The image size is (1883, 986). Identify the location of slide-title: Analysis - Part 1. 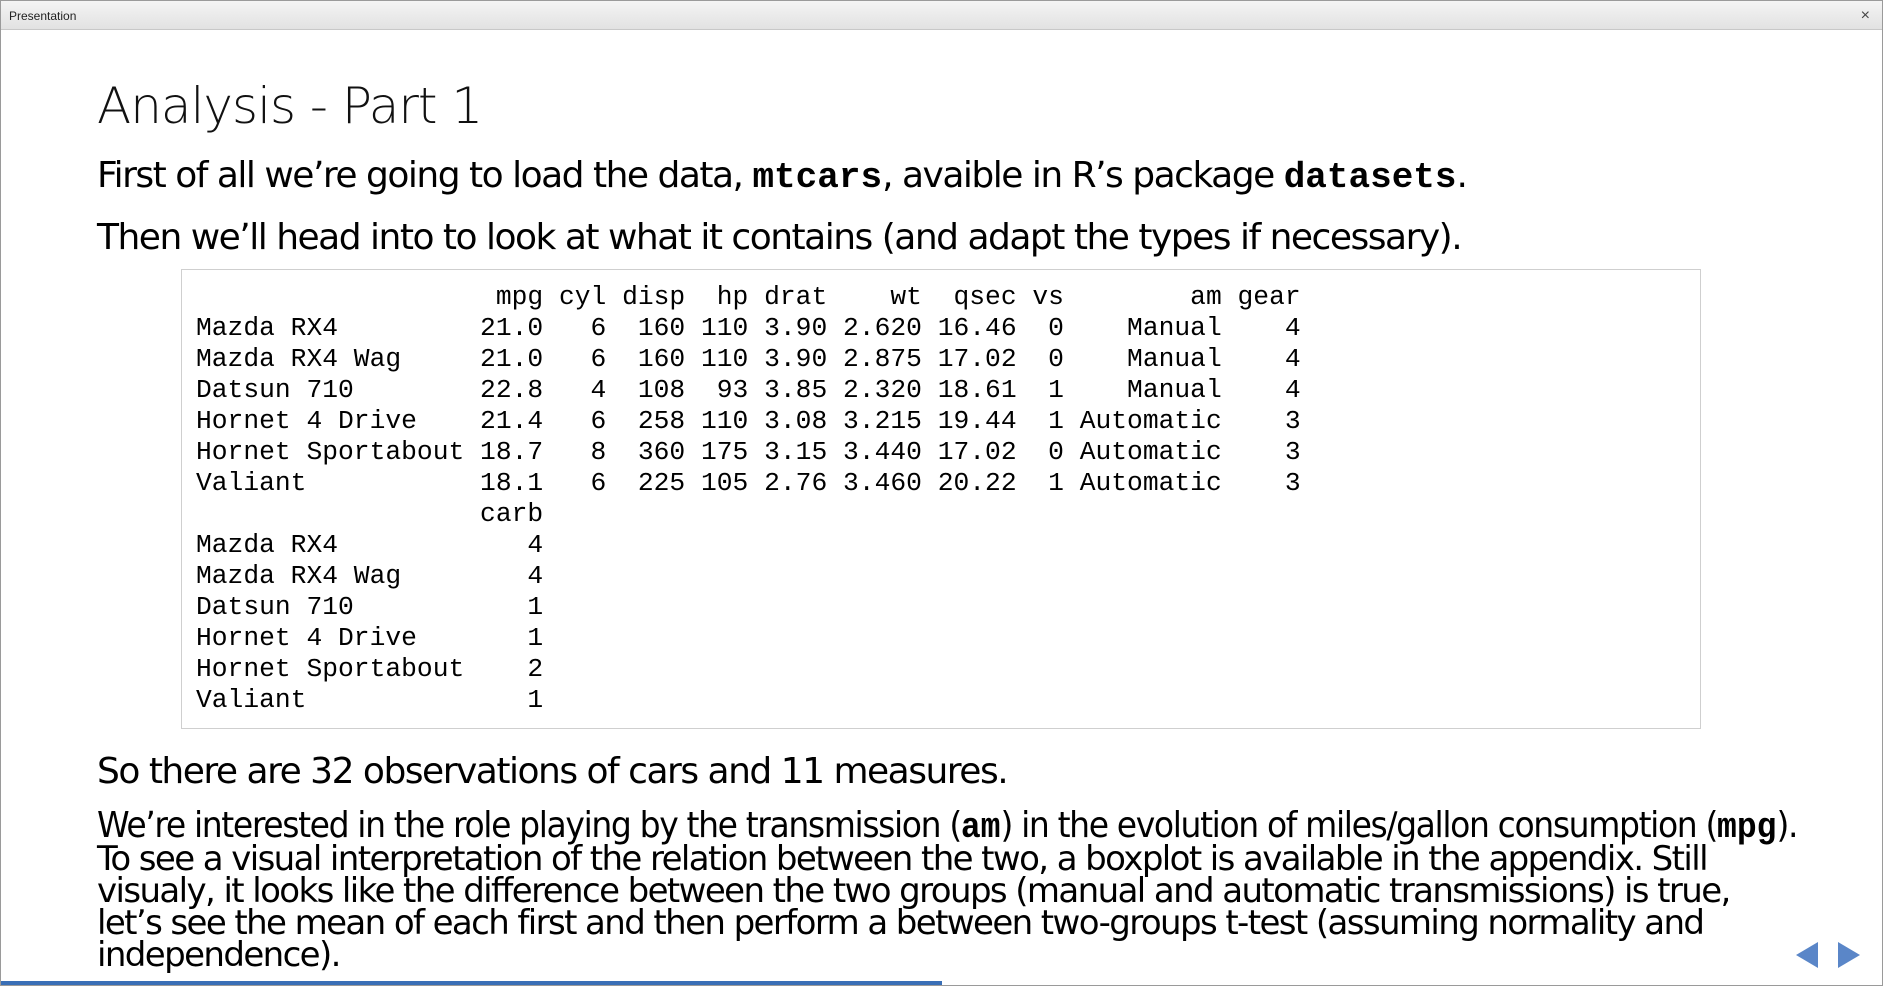
(290, 106).